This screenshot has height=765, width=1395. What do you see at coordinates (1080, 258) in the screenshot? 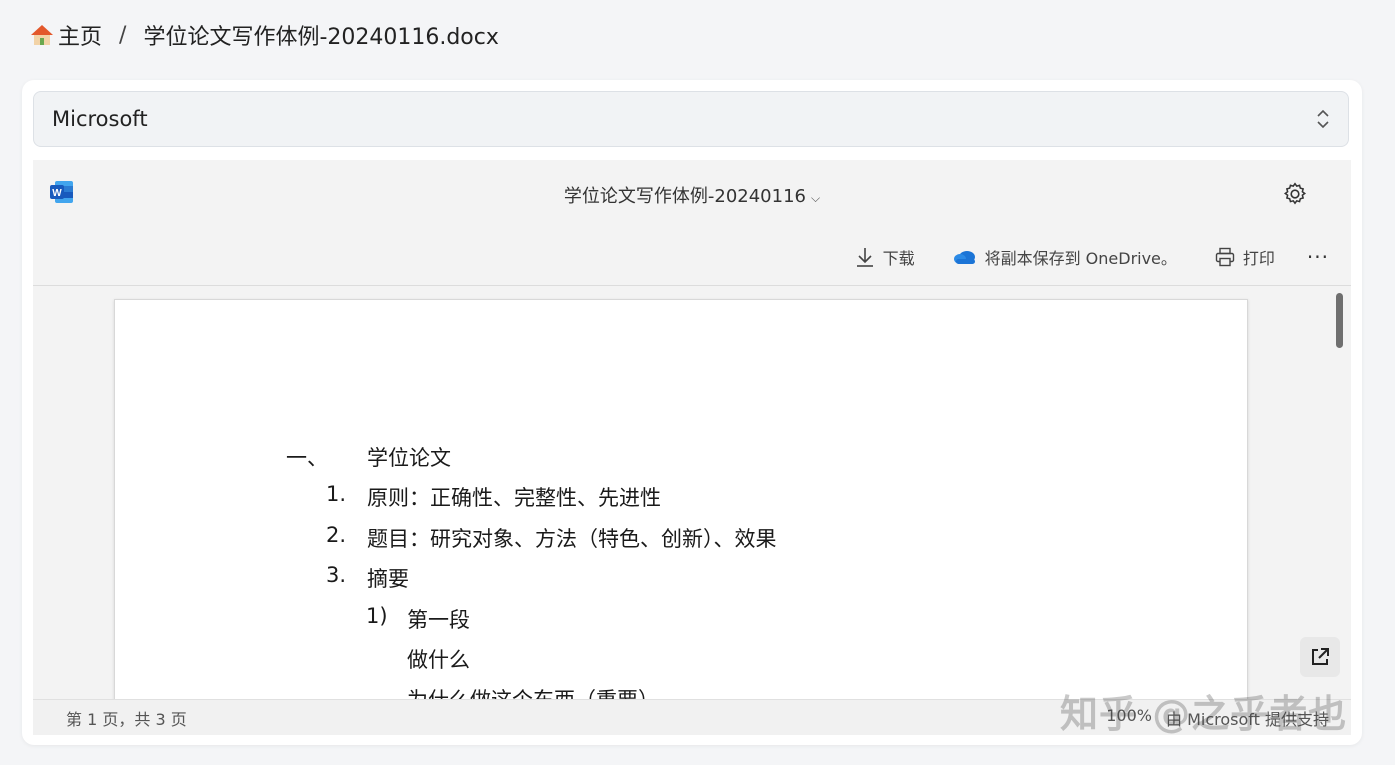
I see `save-onedrive-label: 将副本保存到 OneDrive。` at bounding box center [1080, 258].